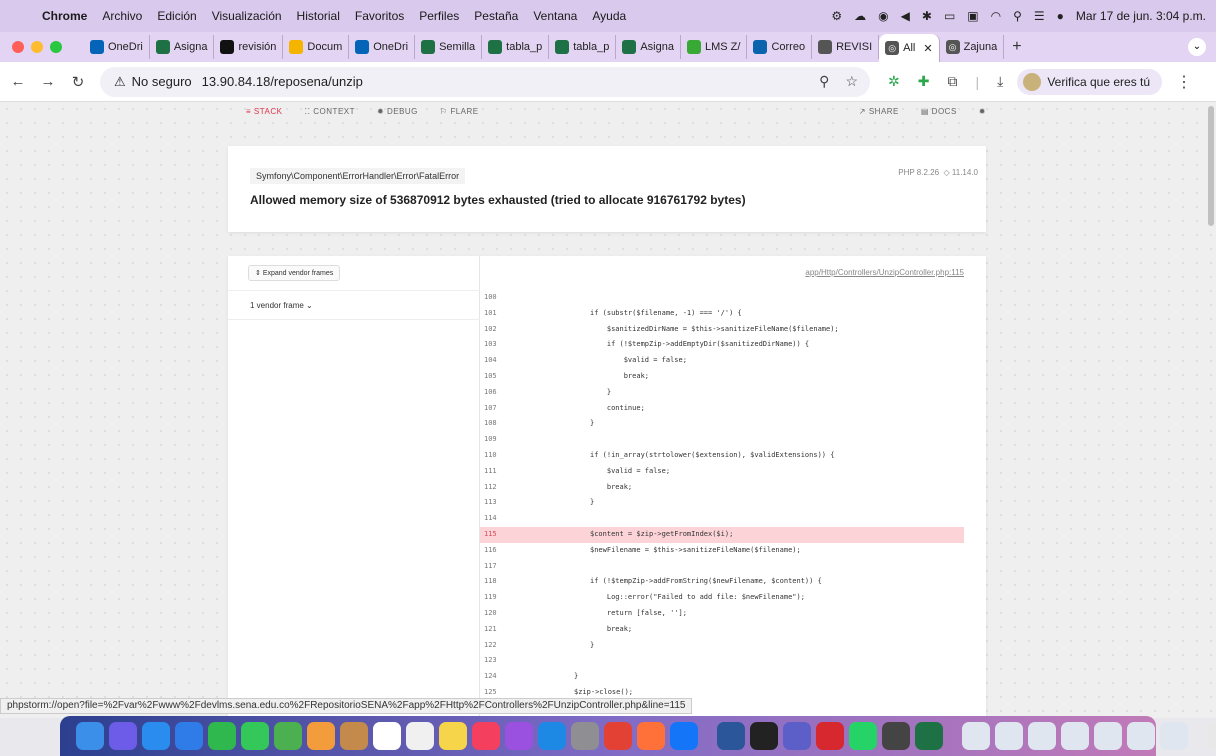  Describe the element at coordinates (555, 16) in the screenshot. I see `menu-ventana: Ventana` at that location.